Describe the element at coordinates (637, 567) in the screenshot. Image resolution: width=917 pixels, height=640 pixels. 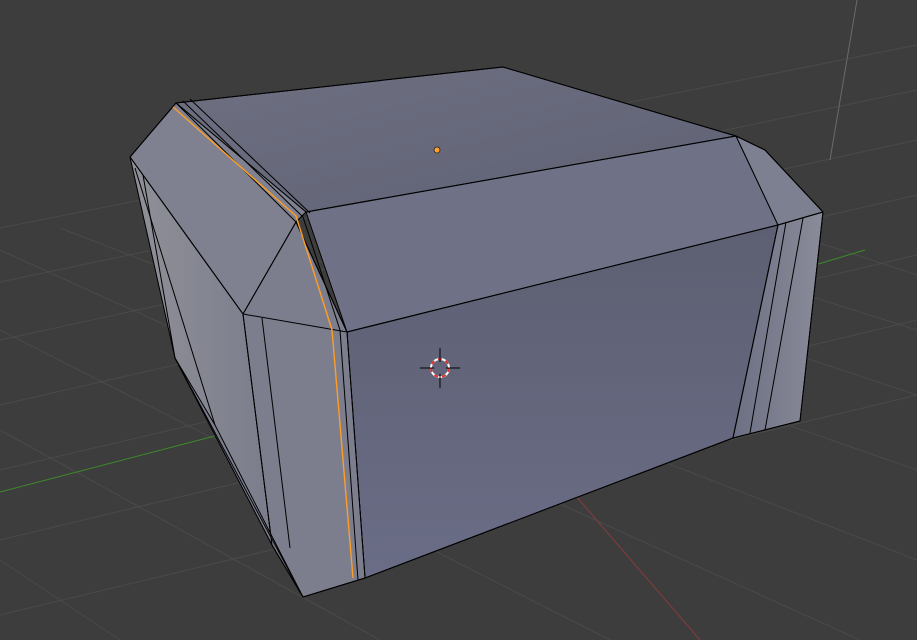
I see `x-axis-line` at that location.